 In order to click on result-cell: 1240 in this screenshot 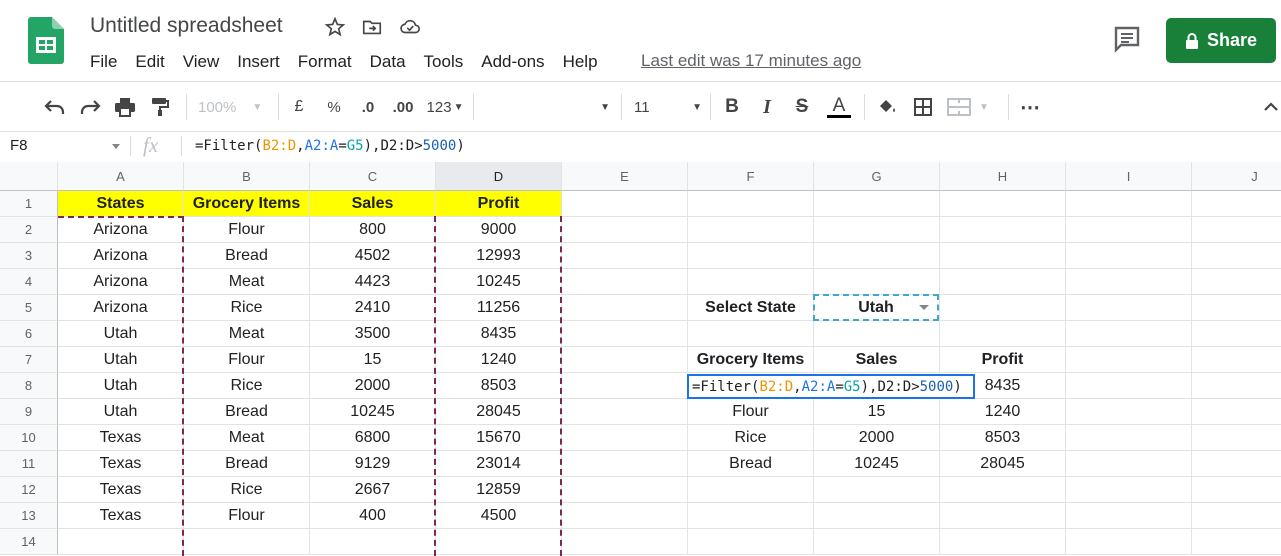, I will do `click(1003, 412)`.